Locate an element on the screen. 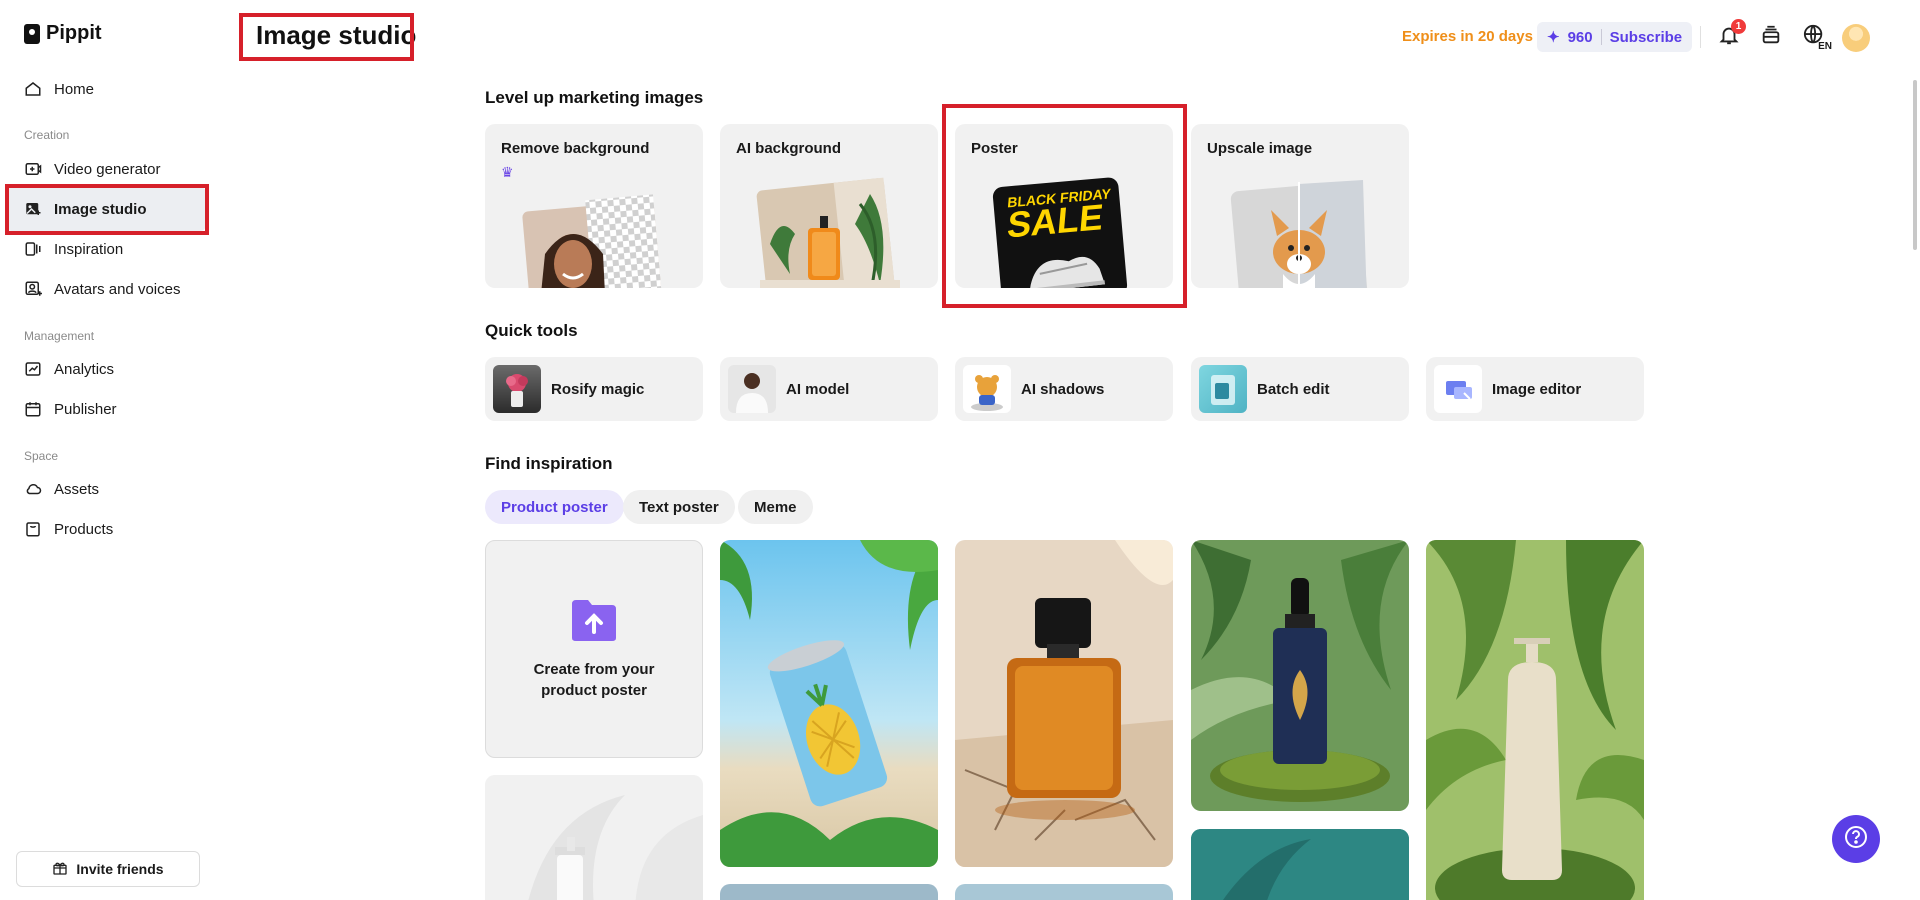 Image resolution: width=1920 pixels, height=900 pixels. sidebar-item-label: Analytics is located at coordinates (84, 369).